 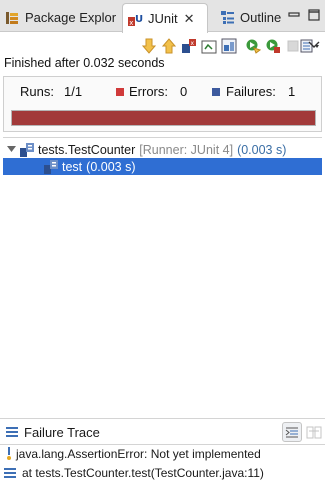 I want to click on tab-label: Outline, so click(x=261, y=17).